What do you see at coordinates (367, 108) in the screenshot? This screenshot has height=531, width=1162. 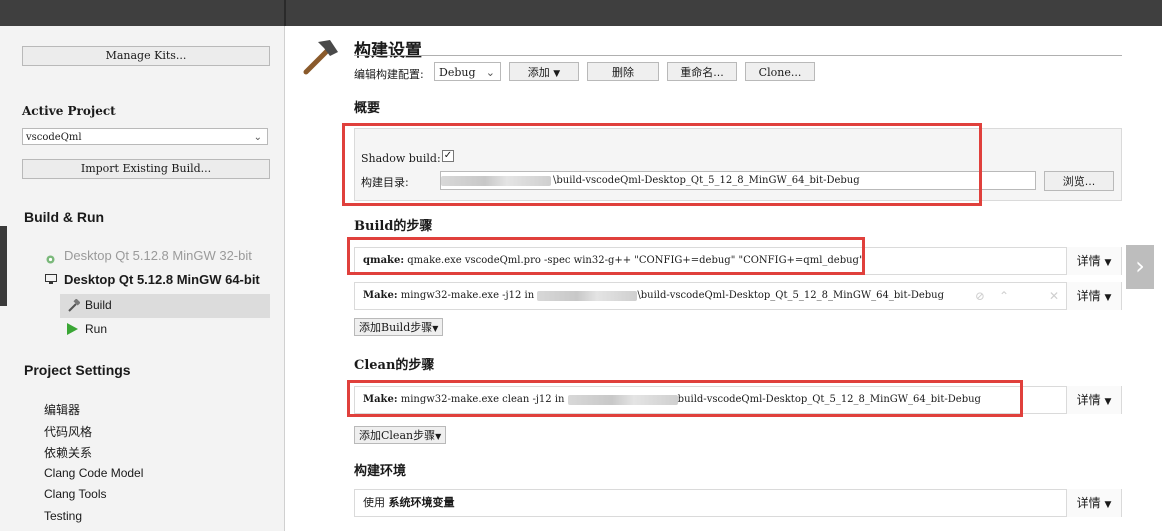 I see `overview-heading: 概要` at bounding box center [367, 108].